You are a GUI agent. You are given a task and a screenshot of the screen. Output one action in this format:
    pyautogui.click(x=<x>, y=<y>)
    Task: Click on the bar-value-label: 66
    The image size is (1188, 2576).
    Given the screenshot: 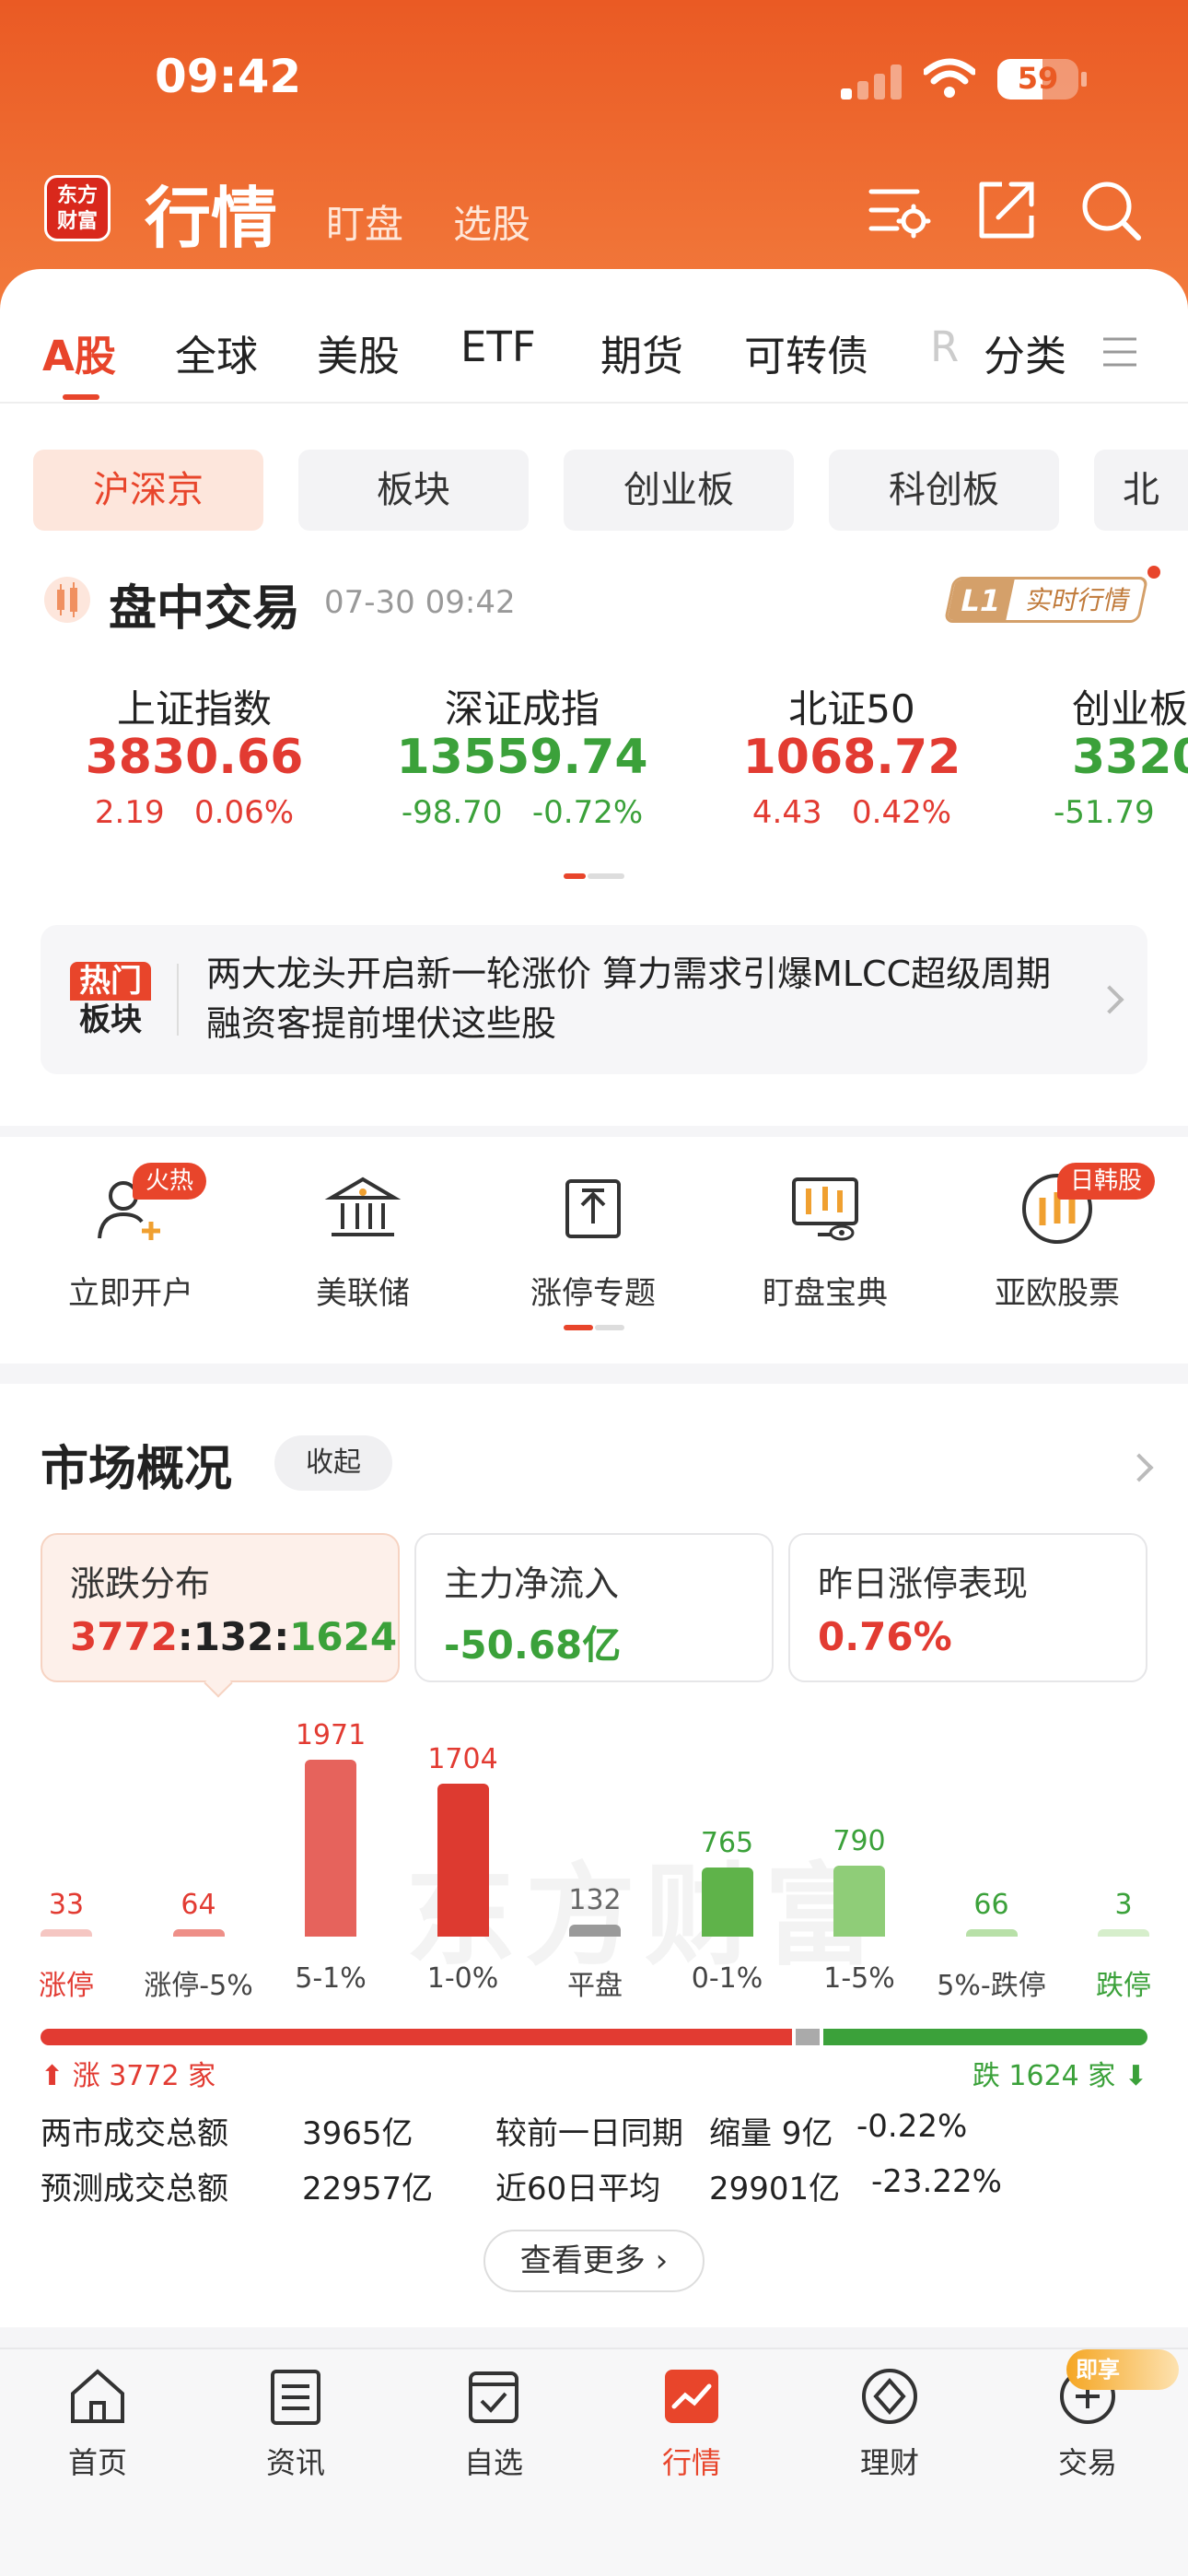 What is the action you would take?
    pyautogui.click(x=991, y=1905)
    